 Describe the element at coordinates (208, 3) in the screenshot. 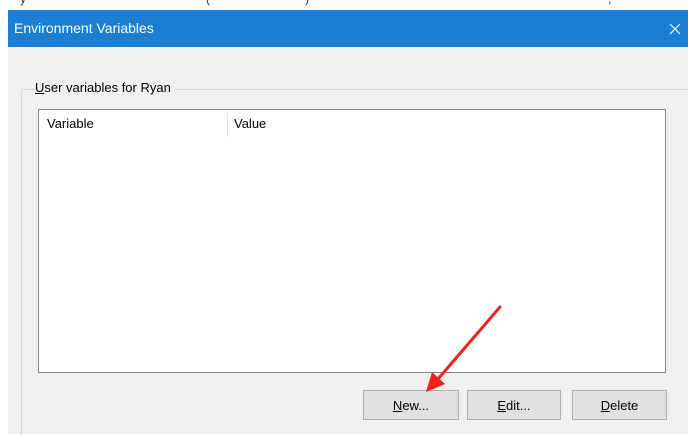

I see `cropped-background-text: (` at that location.